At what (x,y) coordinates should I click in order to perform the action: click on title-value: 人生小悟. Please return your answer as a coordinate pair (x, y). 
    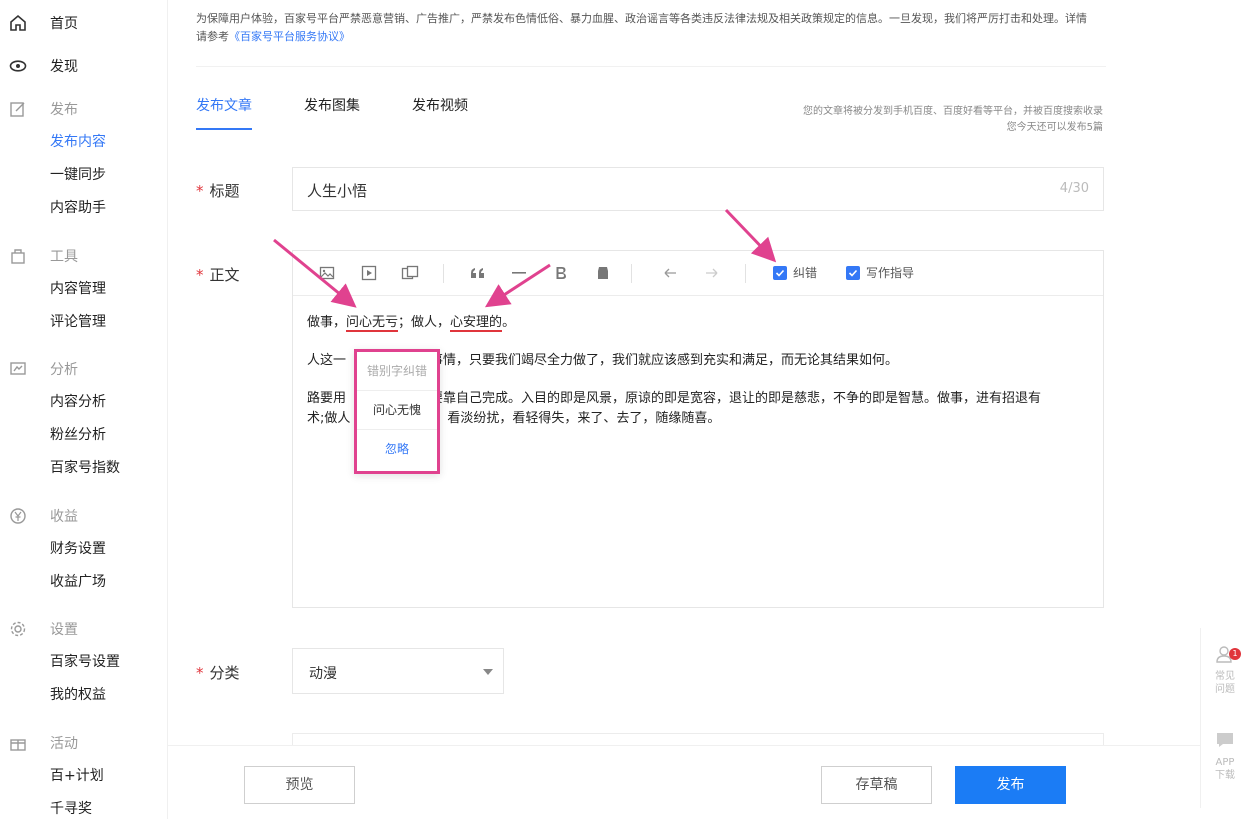
    Looking at the image, I should click on (337, 191).